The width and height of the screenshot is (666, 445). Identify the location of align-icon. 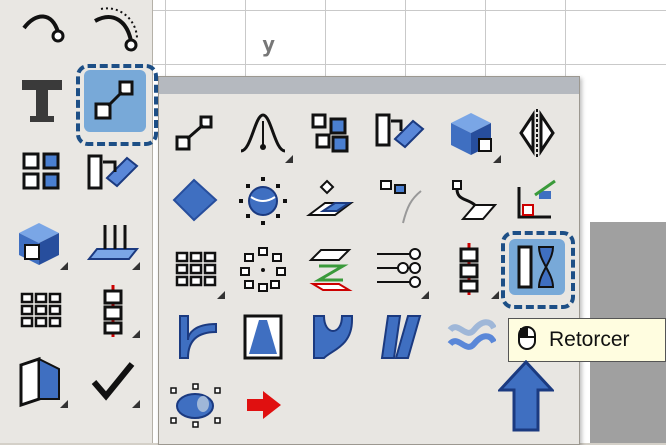
(537, 201).